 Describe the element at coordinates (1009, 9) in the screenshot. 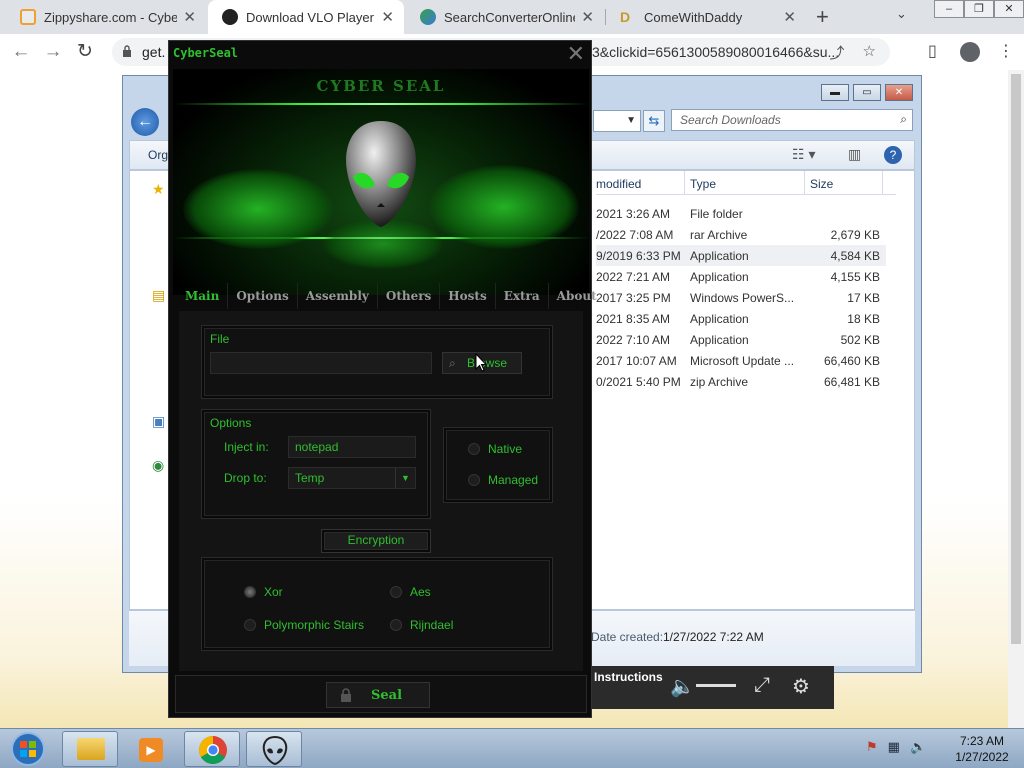

I see `close-window-icon: ✕` at that location.